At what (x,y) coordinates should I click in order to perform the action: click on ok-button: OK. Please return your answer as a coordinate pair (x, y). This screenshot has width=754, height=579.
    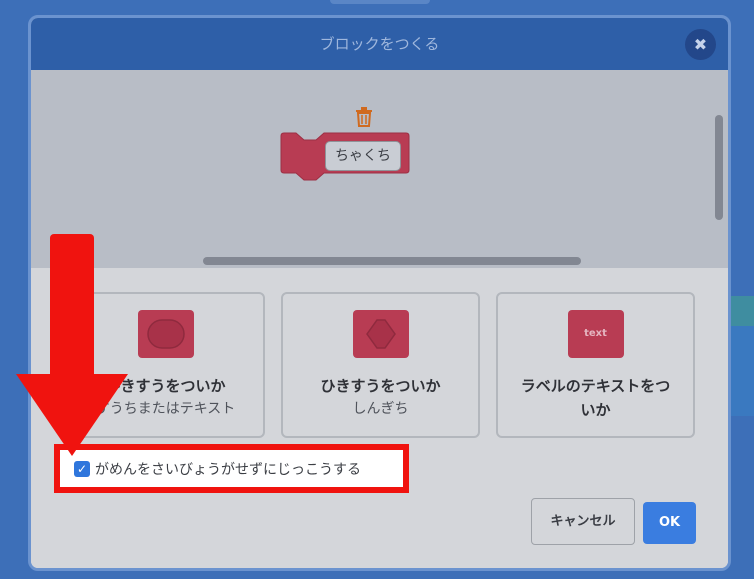
    Looking at the image, I should click on (669, 523).